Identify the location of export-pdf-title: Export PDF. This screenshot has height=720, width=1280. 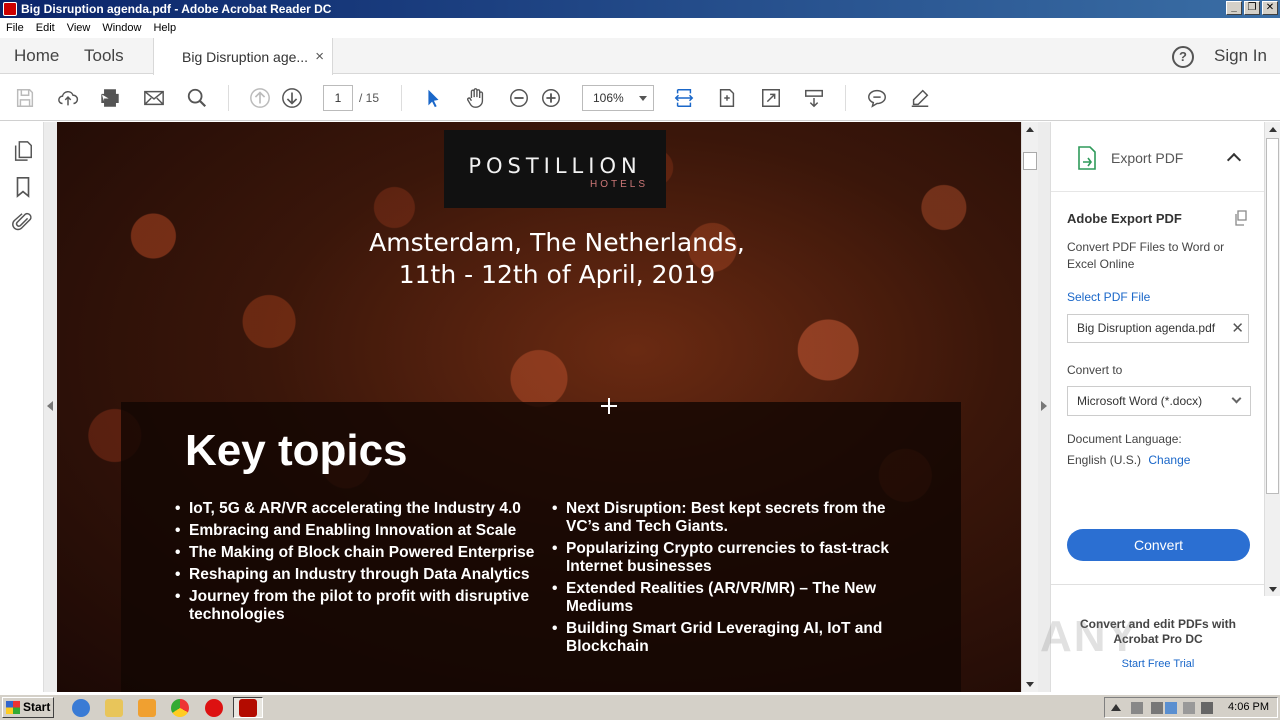
(1147, 158).